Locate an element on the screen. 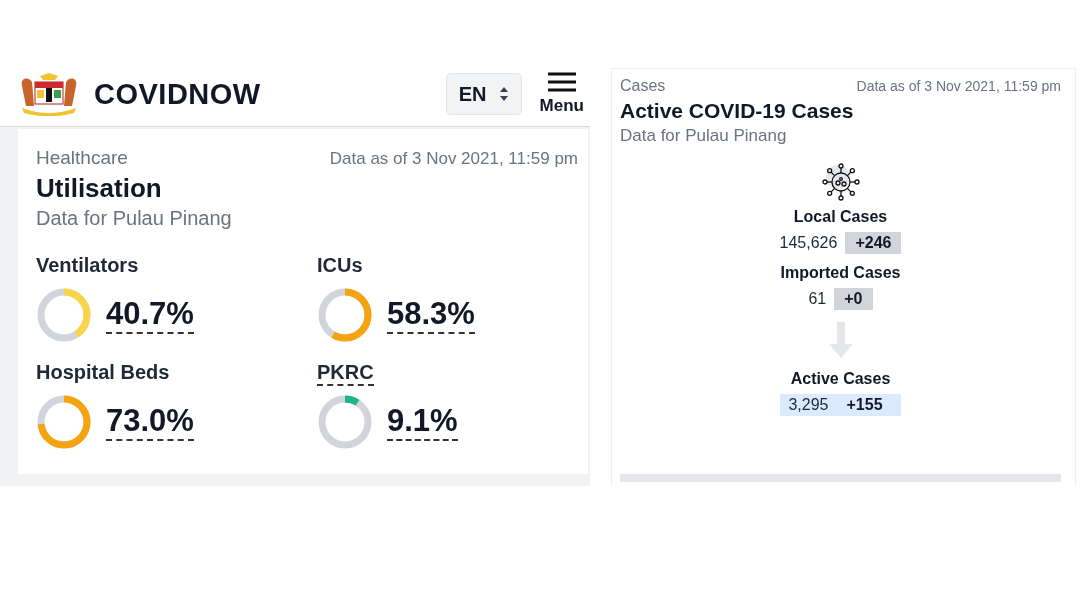  card-title: Utilisation is located at coordinates (99, 188).